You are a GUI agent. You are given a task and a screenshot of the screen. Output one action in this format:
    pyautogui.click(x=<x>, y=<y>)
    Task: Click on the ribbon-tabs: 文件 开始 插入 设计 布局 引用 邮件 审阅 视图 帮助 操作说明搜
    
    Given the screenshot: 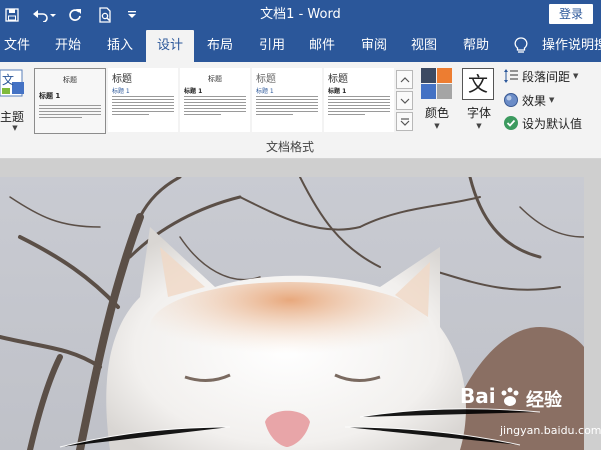 What is the action you would take?
    pyautogui.click(x=300, y=47)
    